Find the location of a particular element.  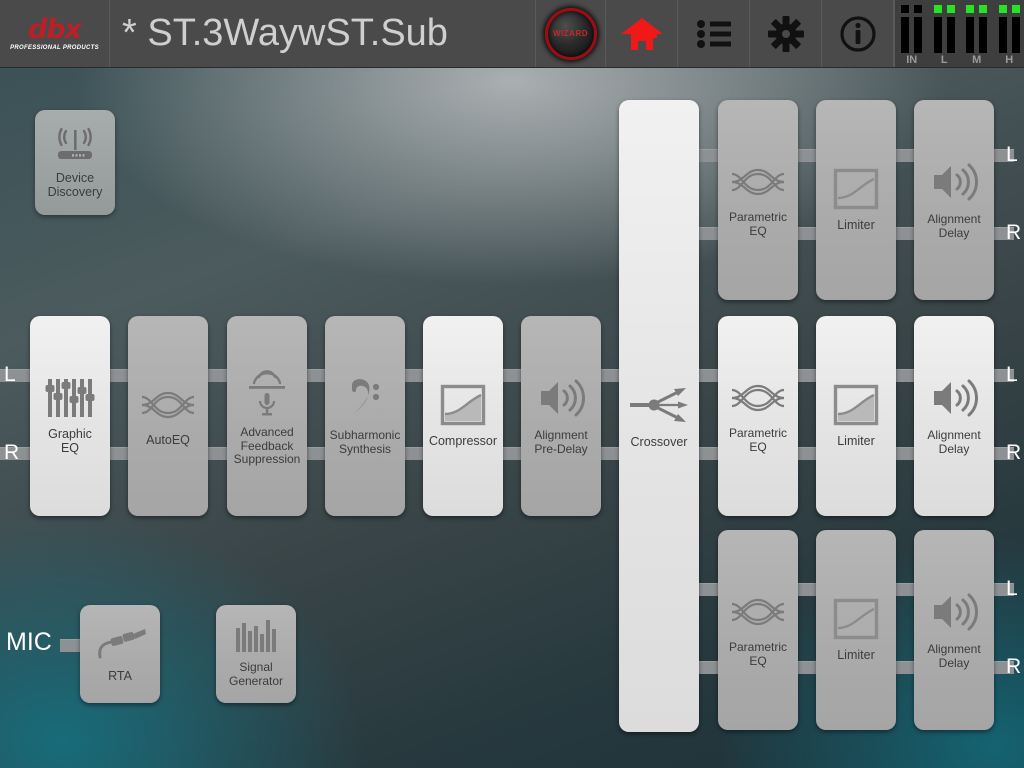

alignment-pre-delay-block: Alignment Pre-Delay is located at coordinates (561, 416).